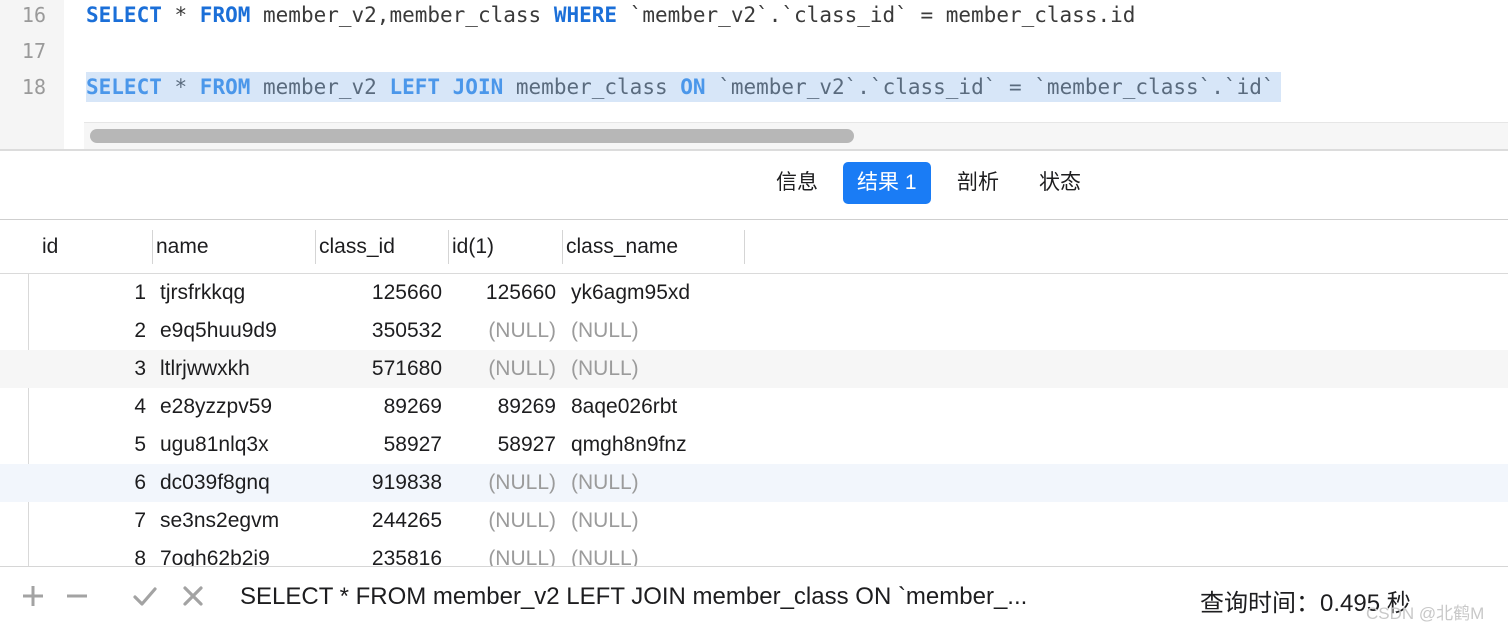  Describe the element at coordinates (235, 293) in the screenshot. I see `cell-name: tjrsfrkkqg` at that location.